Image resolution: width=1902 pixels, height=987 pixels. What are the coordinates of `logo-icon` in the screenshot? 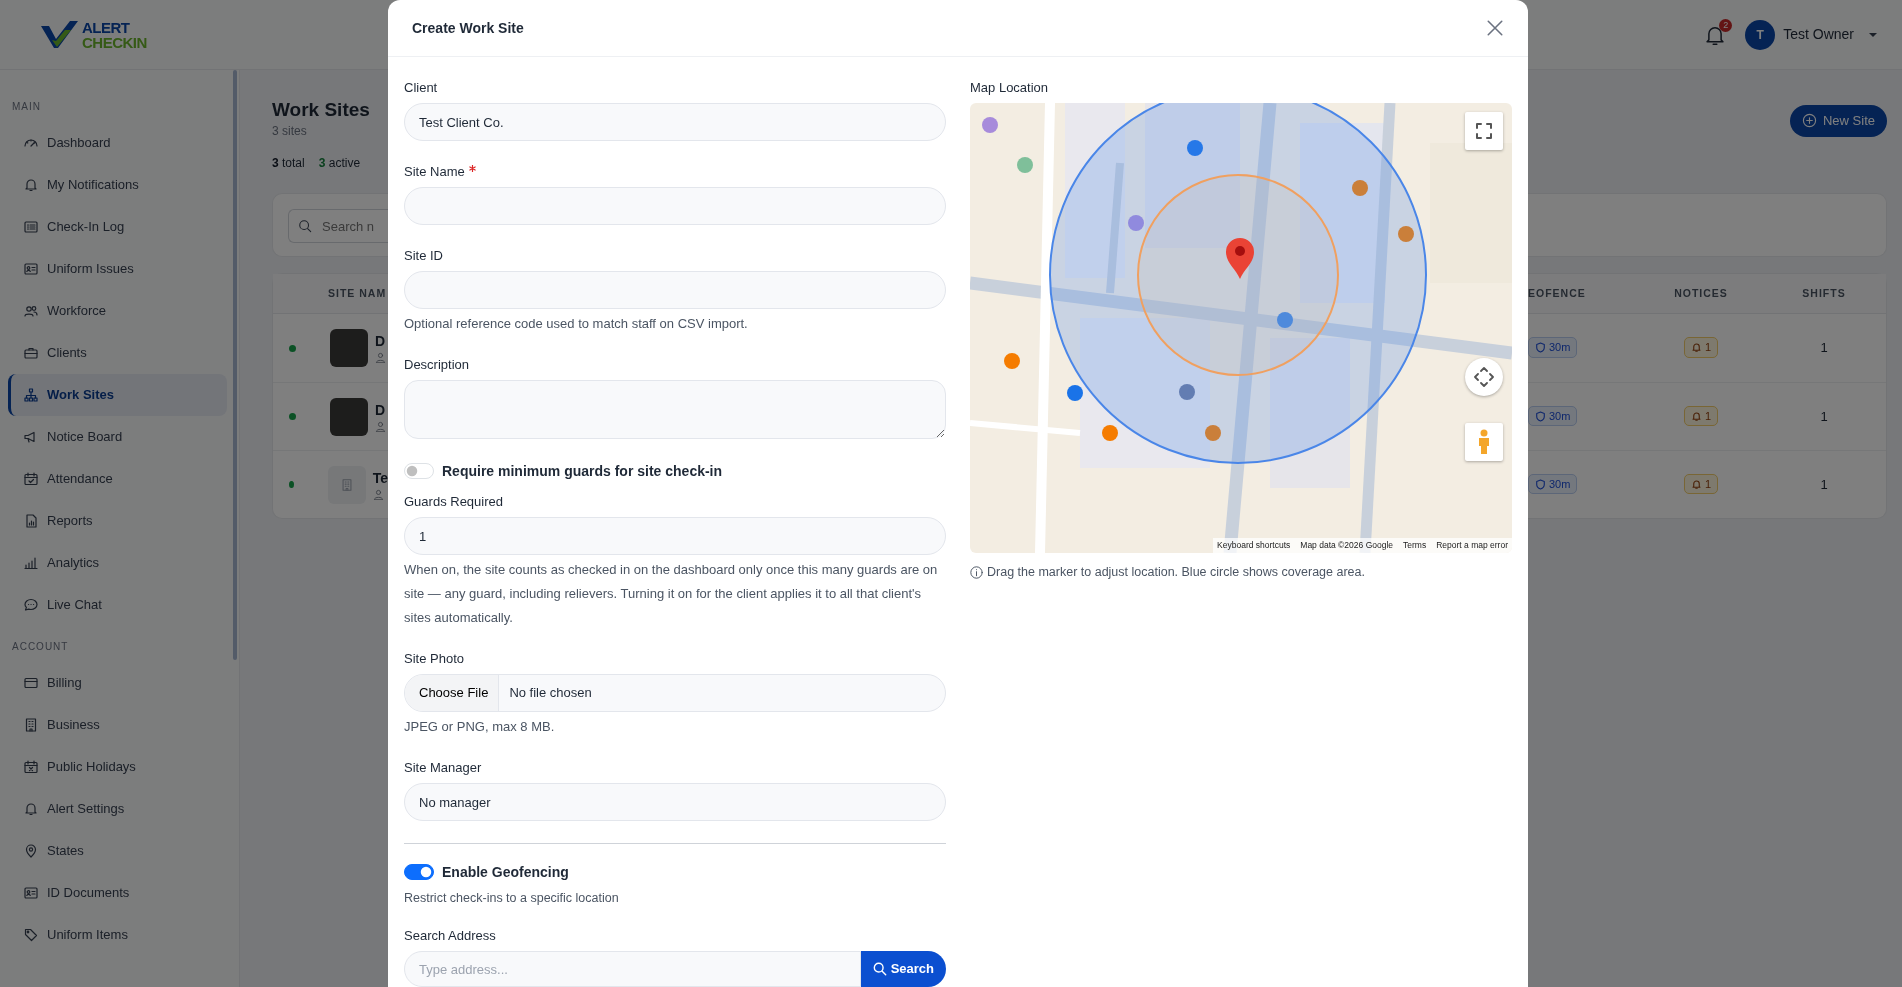 It's located at (60, 34).